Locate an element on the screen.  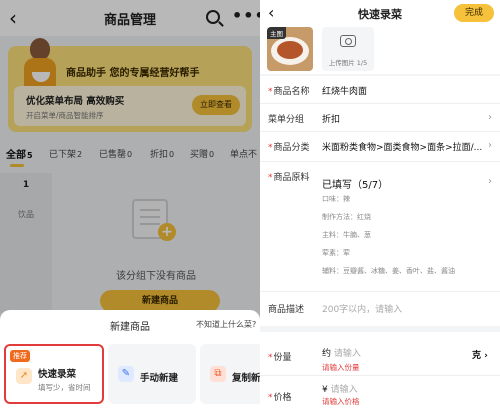
manual-create-option: ✎ 手动新建 is located at coordinates (152, 374).